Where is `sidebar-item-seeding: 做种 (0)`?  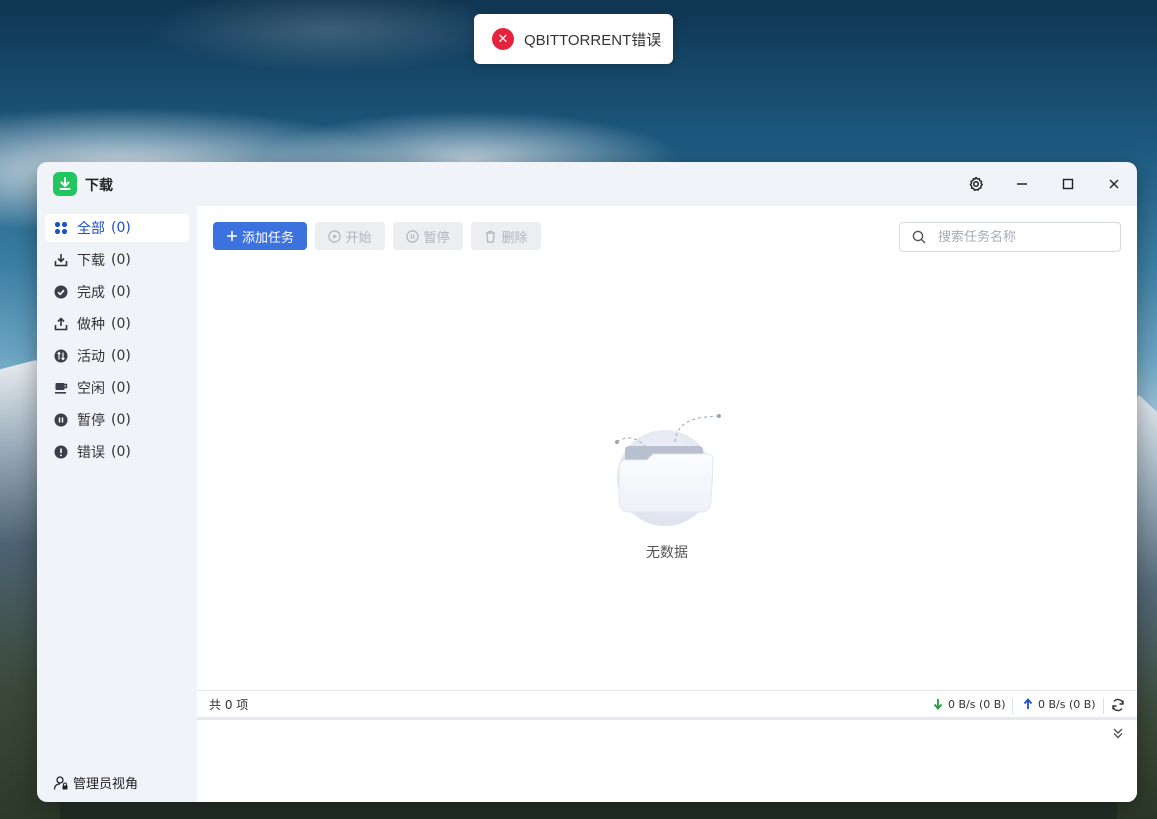
sidebar-item-seeding: 做种 (0) is located at coordinates (117, 324).